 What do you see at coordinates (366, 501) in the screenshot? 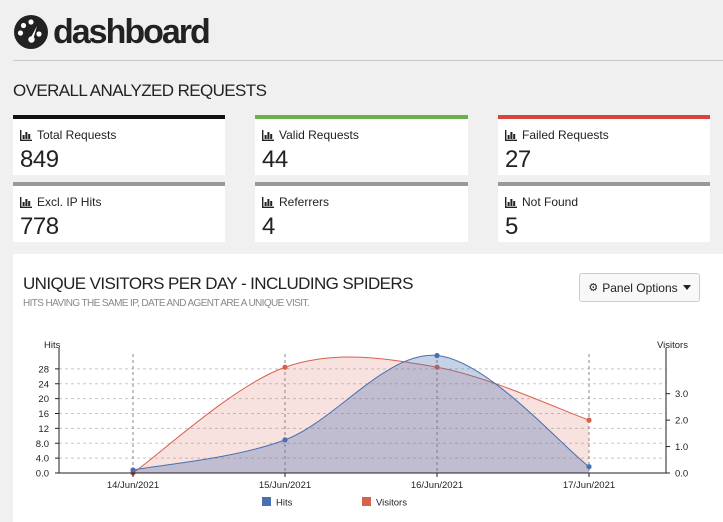
I see `legend-swatch-visitors` at bounding box center [366, 501].